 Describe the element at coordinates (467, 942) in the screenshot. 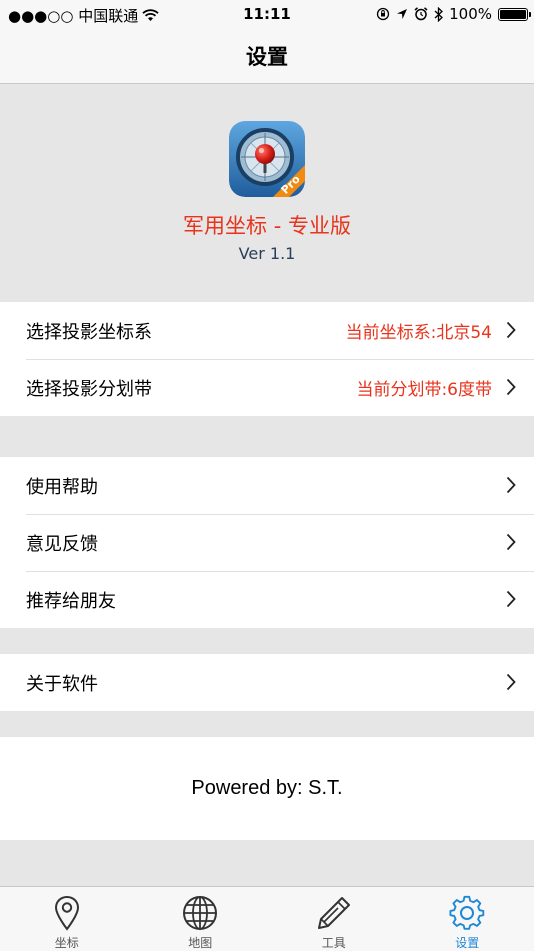

I see `tab-label: 设置` at that location.